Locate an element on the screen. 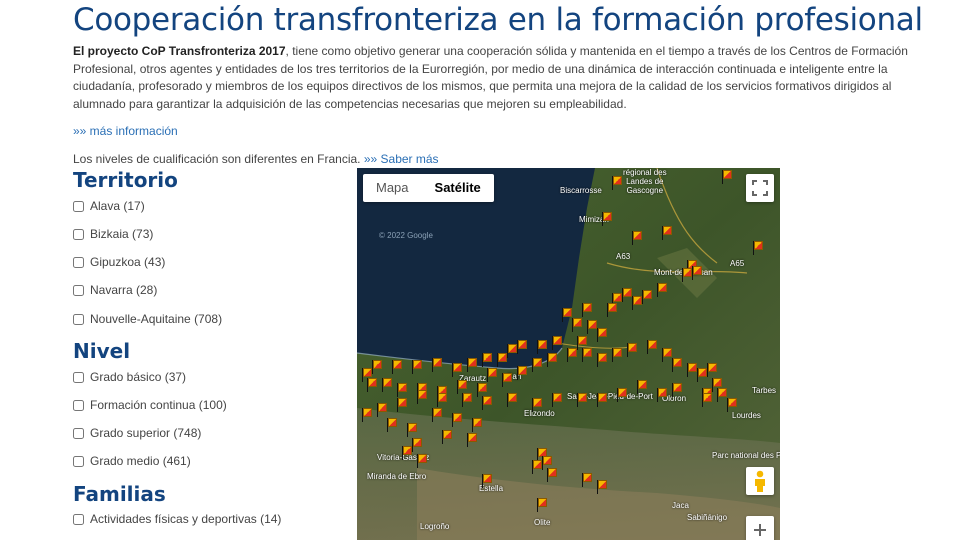 This screenshot has height=540, width=960. filter-item-bizkaia: Bizkaia (73) is located at coordinates (113, 234).